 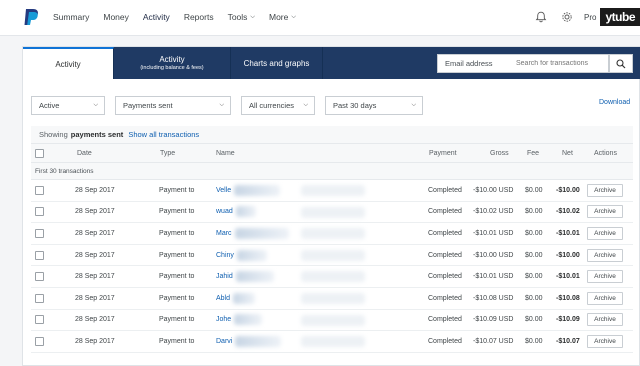 What do you see at coordinates (97, 134) in the screenshot?
I see `showing-filter-name: payments sent` at bounding box center [97, 134].